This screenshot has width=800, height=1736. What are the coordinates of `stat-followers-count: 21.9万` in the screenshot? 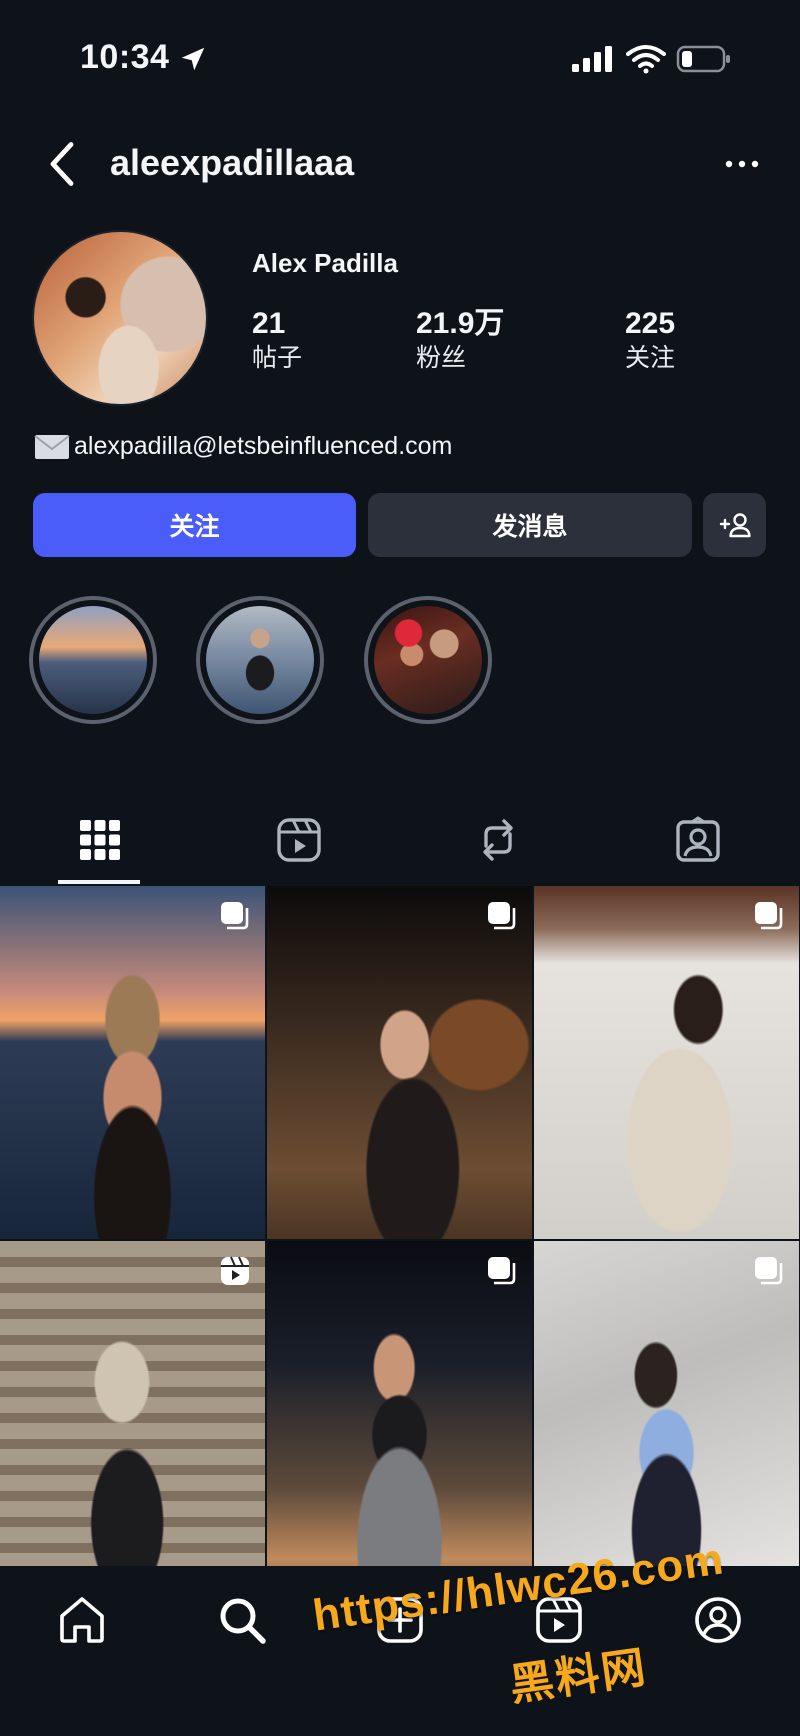 It's located at (460, 323).